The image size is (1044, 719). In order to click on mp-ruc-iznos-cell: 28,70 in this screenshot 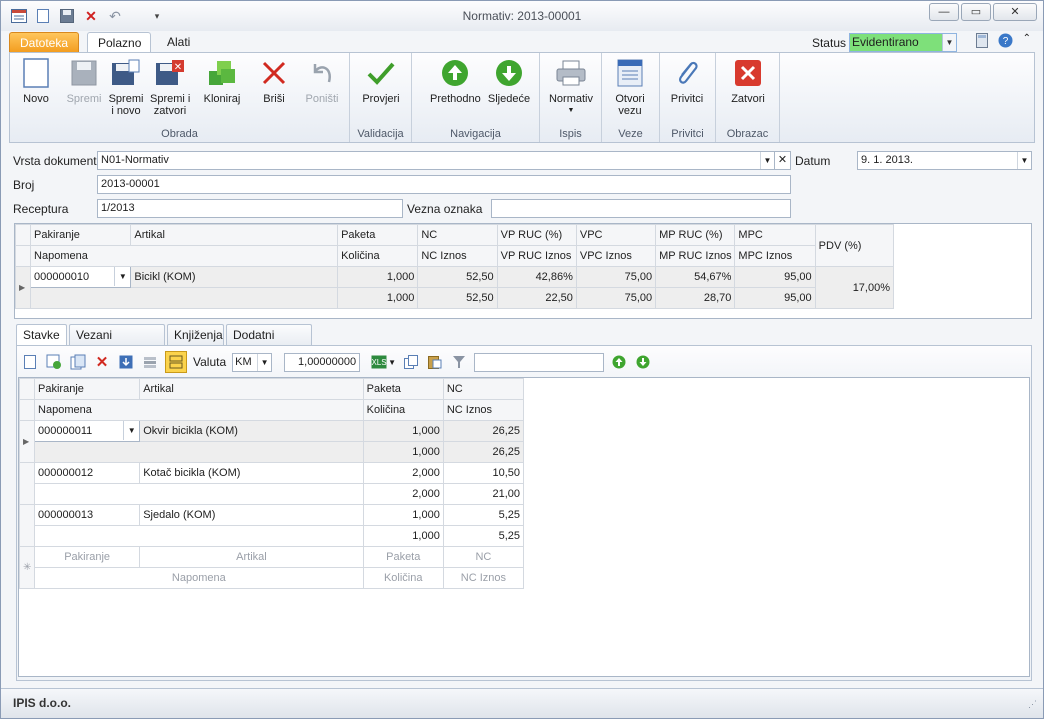, I will do `click(695, 298)`.